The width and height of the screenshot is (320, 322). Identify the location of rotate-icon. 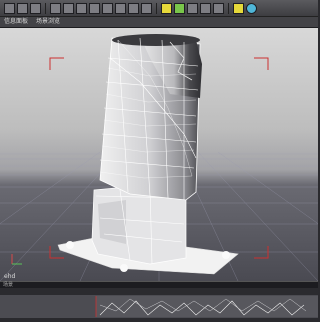
(81, 8).